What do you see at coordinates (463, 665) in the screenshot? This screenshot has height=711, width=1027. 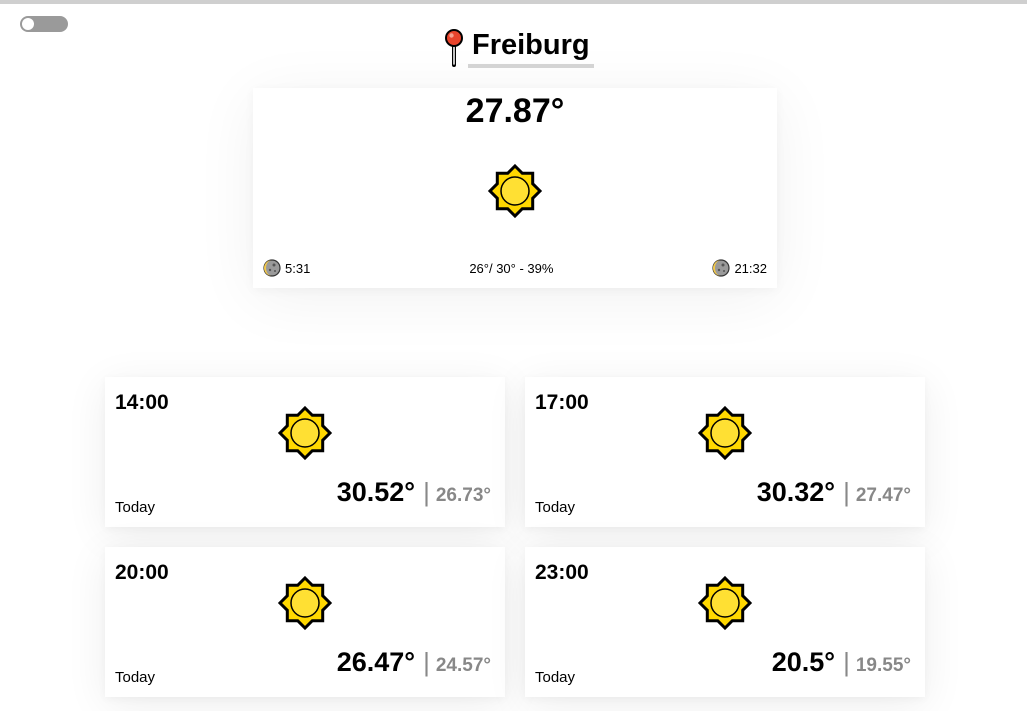 I see `forecast-feels-like: 24.57°` at bounding box center [463, 665].